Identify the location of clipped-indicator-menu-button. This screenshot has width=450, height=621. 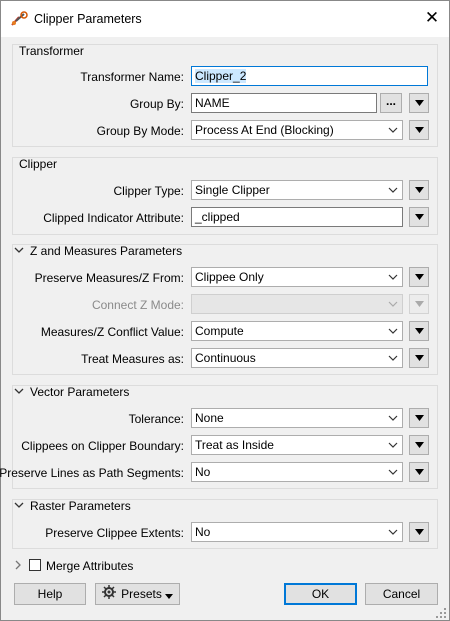
(419, 217).